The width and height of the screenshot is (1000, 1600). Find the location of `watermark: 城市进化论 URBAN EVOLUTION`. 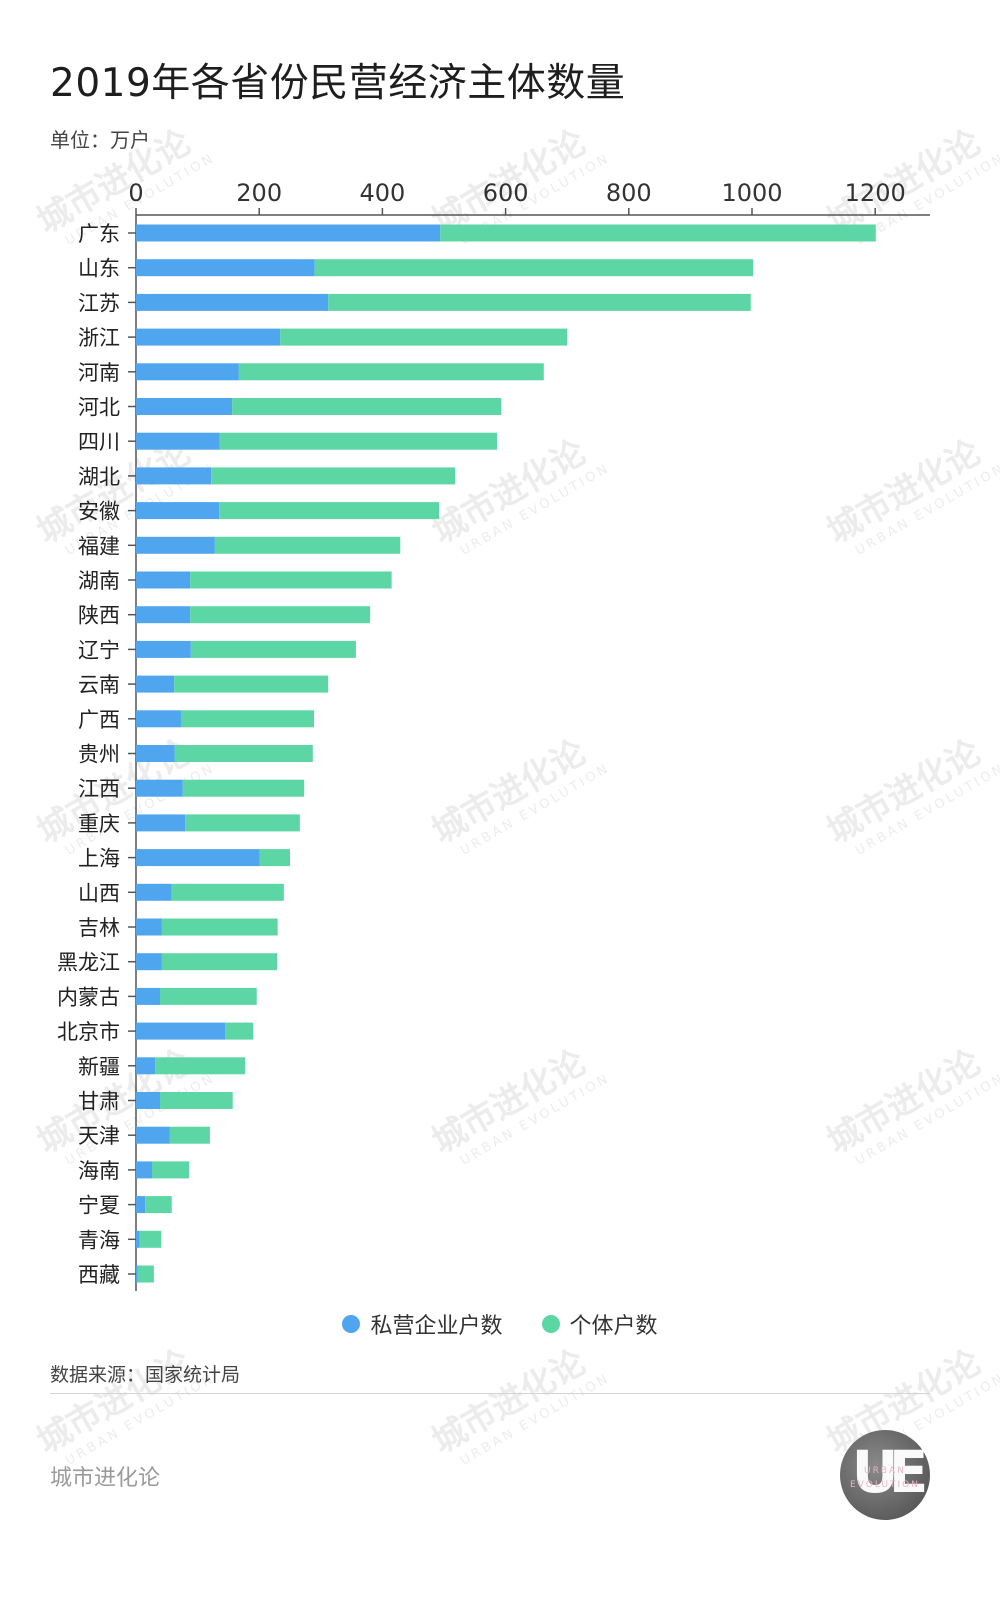

watermark: 城市进化论 URBAN EVOLUTION is located at coordinates (124, 1405).